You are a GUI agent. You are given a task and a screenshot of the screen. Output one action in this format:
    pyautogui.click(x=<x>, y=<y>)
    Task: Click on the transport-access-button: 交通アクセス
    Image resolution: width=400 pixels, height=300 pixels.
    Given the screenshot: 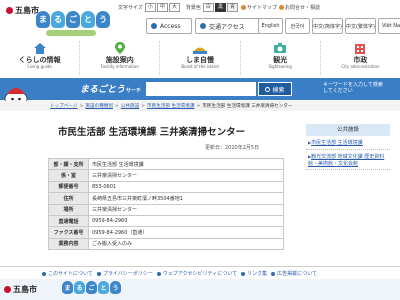 What is the action you would take?
    pyautogui.click(x=228, y=26)
    